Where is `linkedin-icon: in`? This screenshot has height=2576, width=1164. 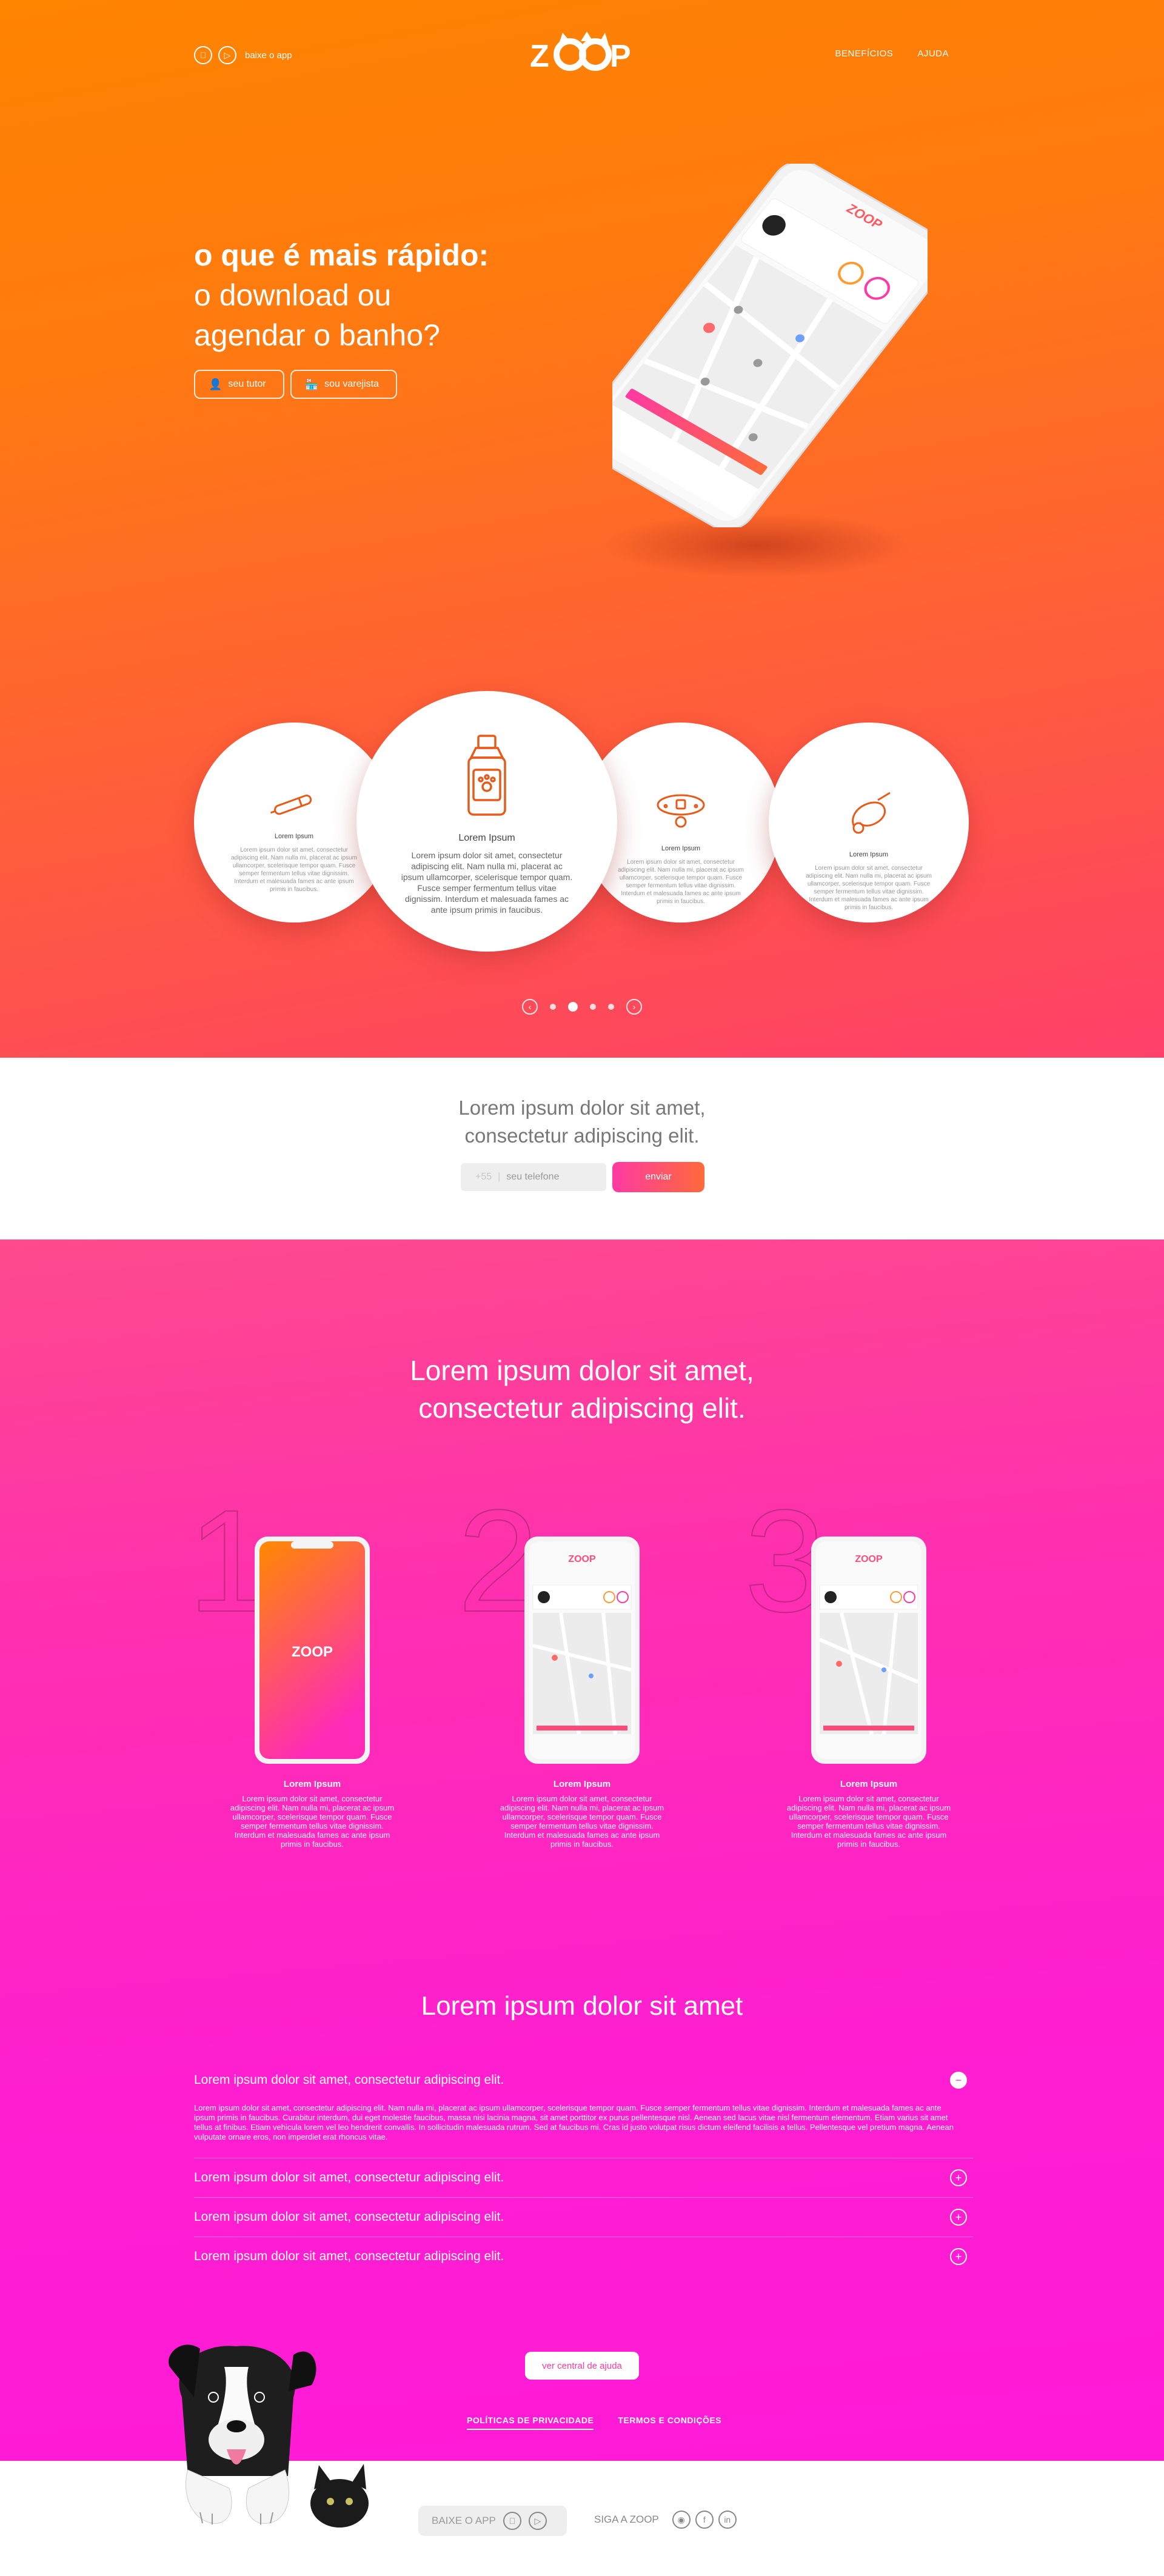 linkedin-icon: in is located at coordinates (727, 2520).